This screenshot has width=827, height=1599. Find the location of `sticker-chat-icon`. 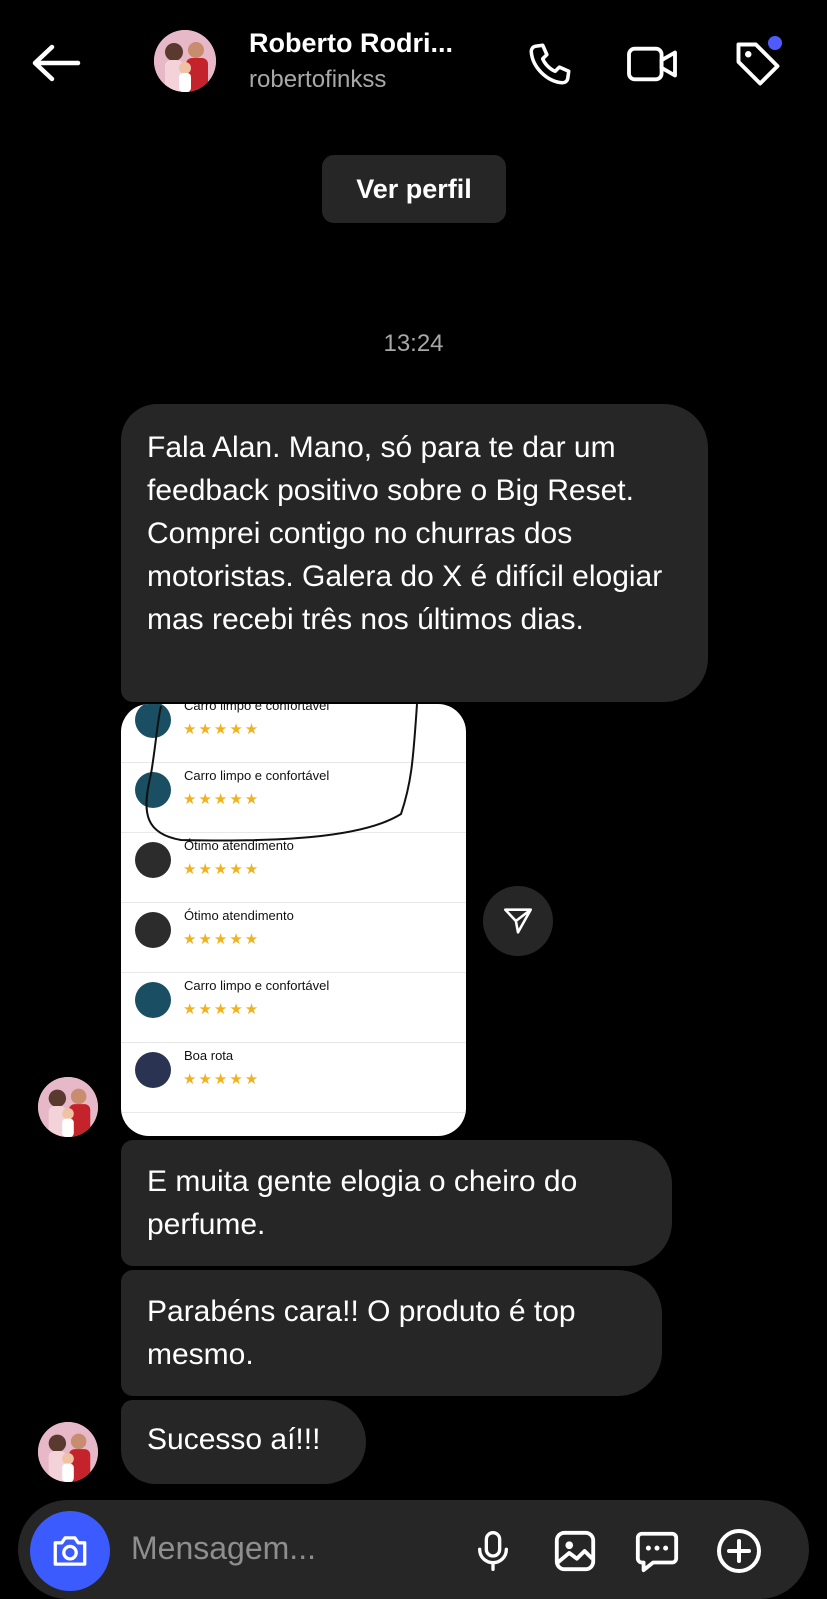

sticker-chat-icon is located at coordinates (657, 1551).